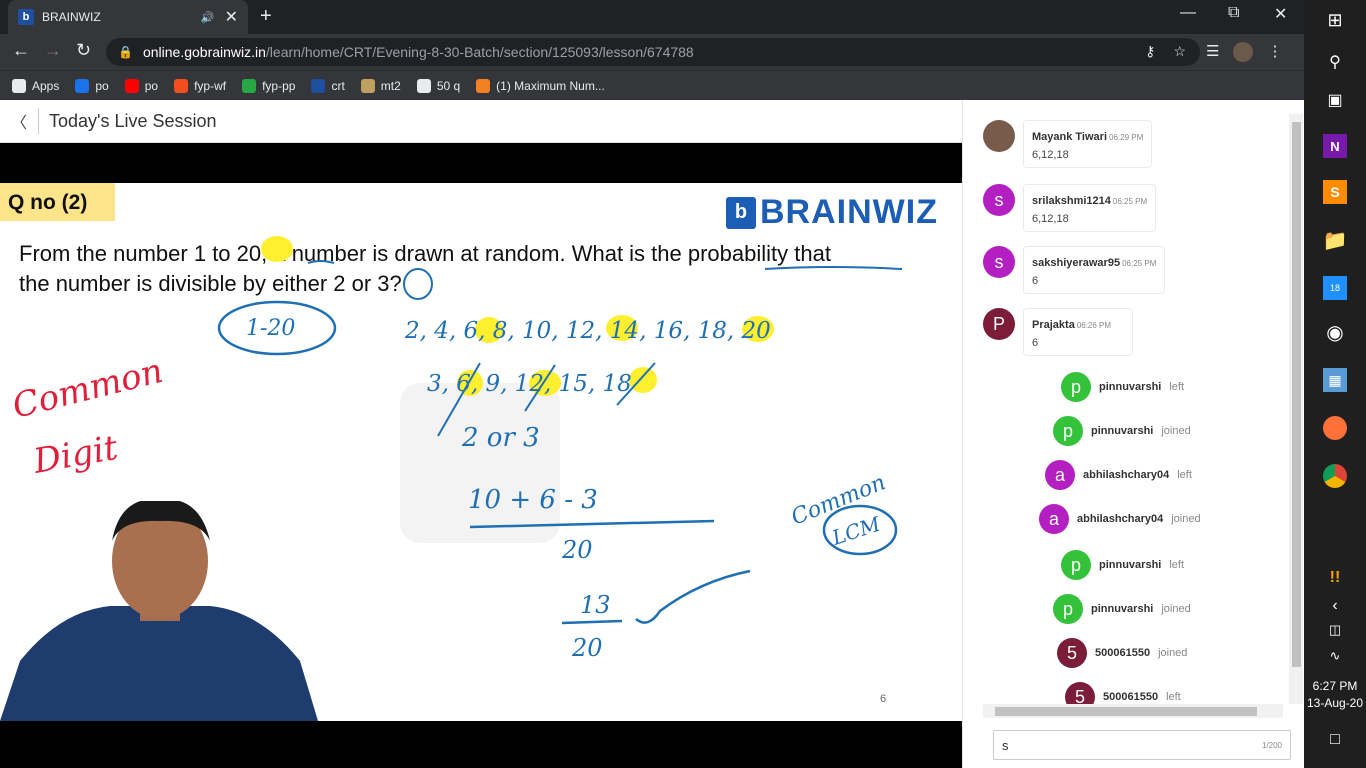  I want to click on message-text: 6,12,18, so click(1050, 219).